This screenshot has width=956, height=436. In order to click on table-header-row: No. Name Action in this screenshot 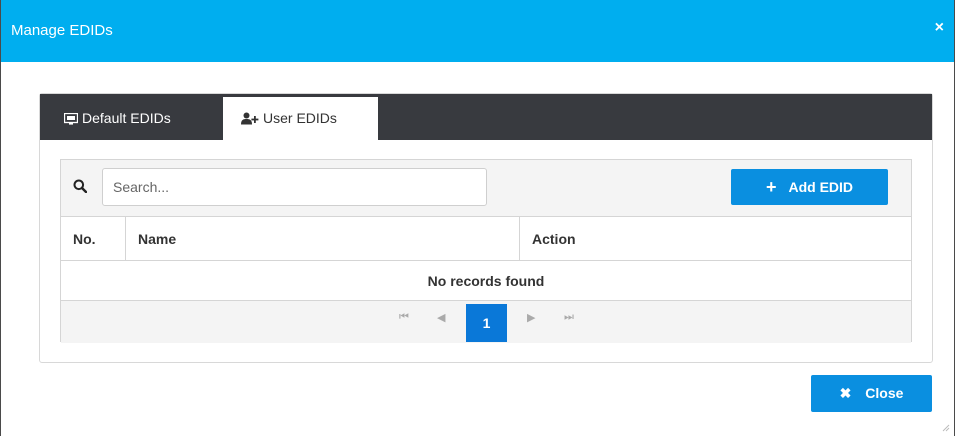, I will do `click(486, 239)`.